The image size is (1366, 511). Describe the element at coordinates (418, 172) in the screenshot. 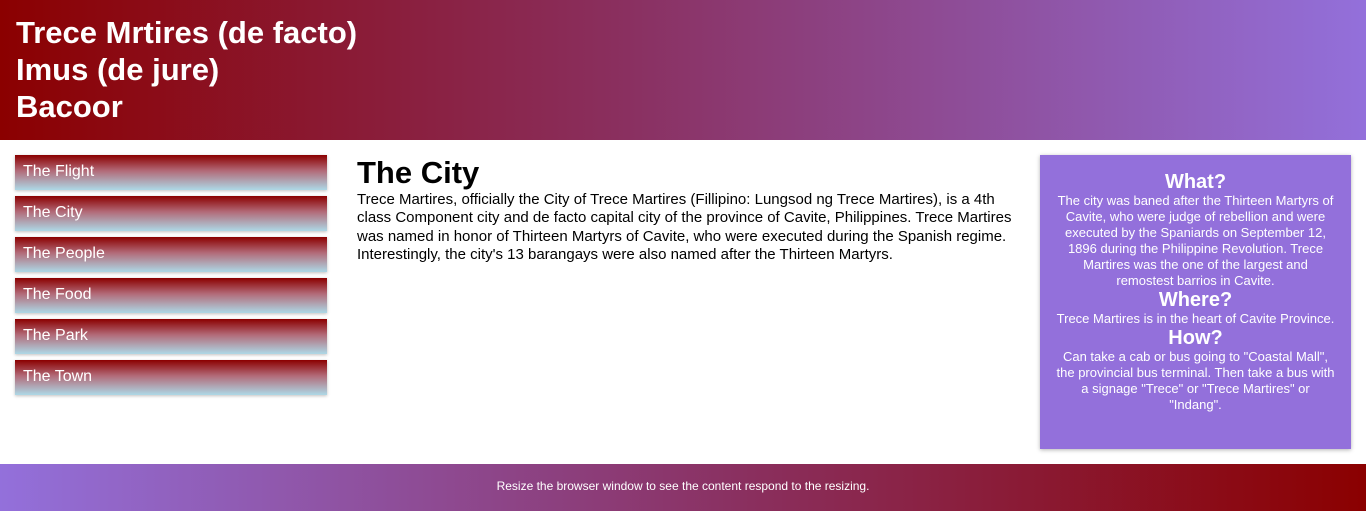

I see `page-title: The City` at that location.